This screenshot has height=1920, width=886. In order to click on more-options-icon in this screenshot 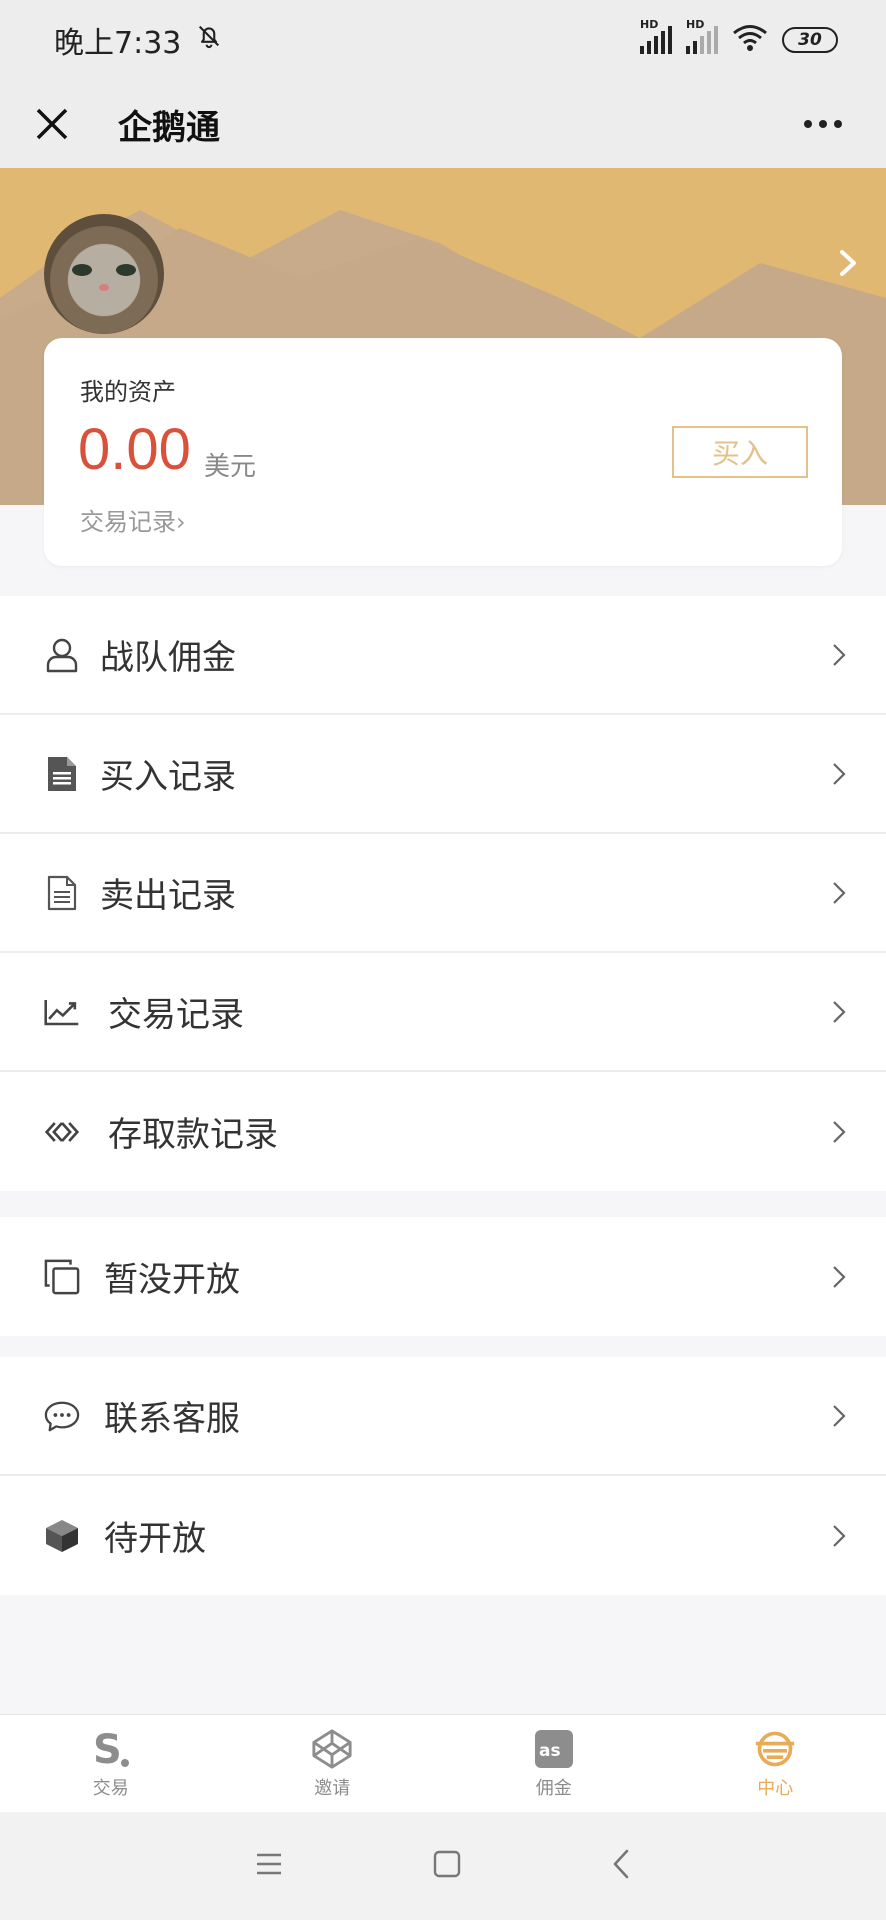, I will do `click(823, 124)`.